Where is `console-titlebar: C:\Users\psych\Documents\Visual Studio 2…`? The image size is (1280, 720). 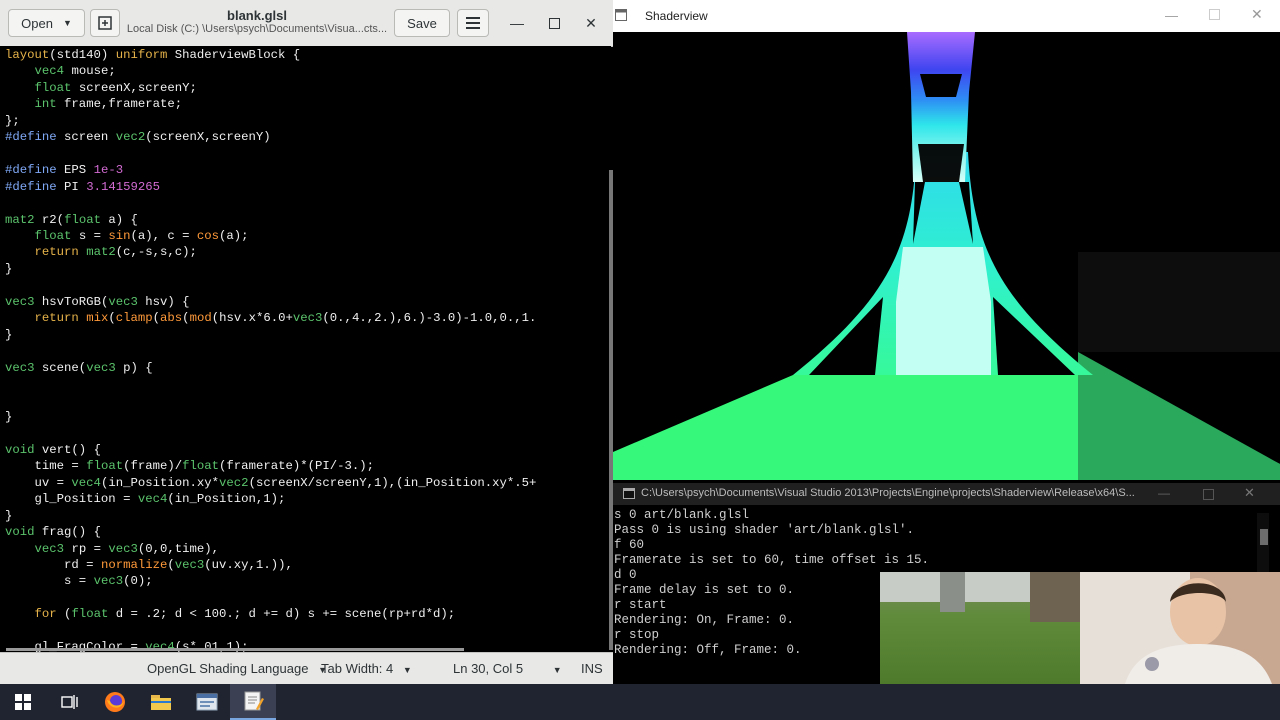
console-titlebar: C:\Users\psych\Documents\Visual Studio 2… is located at coordinates (946, 494).